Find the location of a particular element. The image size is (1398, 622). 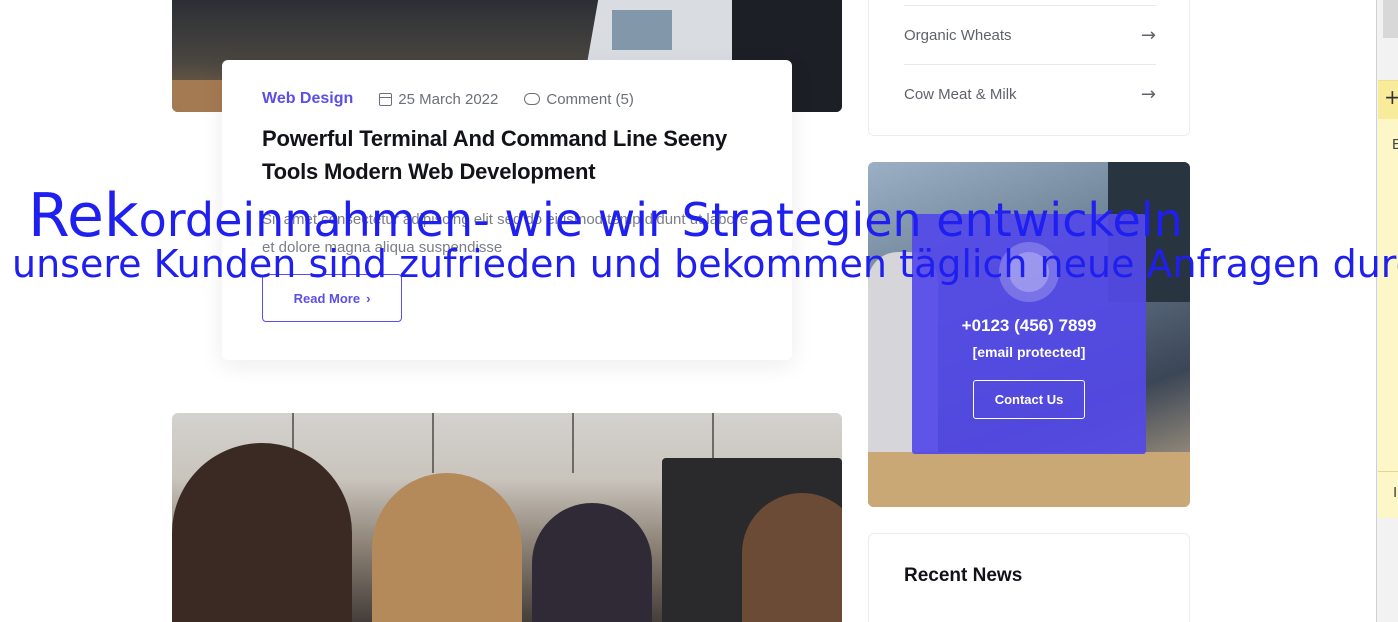

read-more-button: Read More › is located at coordinates (332, 298).